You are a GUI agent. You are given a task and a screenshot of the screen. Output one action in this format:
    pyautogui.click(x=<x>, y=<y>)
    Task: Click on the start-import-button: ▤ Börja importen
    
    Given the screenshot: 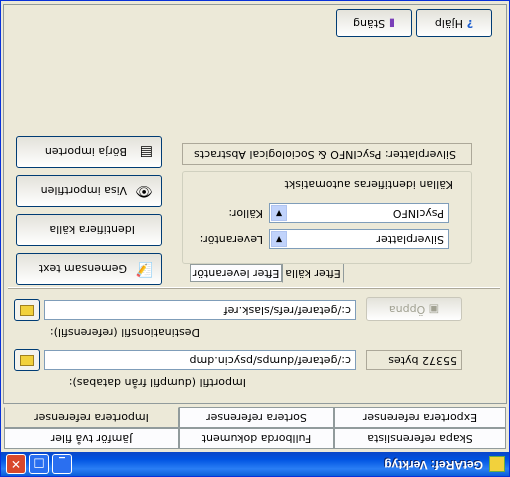 What is the action you would take?
    pyautogui.click(x=89, y=152)
    